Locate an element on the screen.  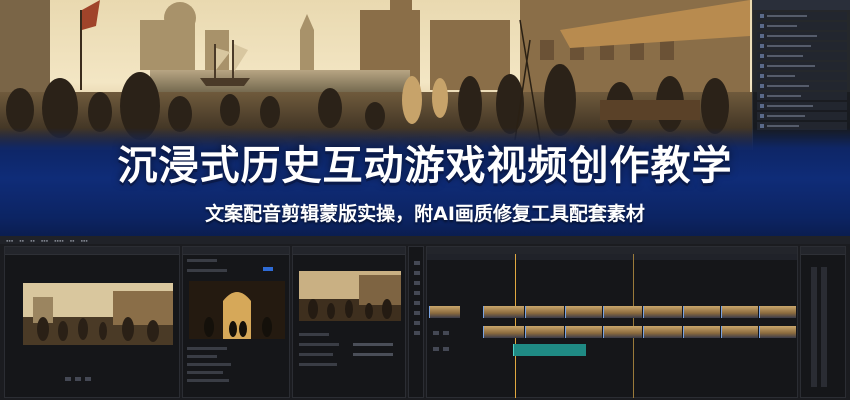
video-track is located at coordinates (613, 312).